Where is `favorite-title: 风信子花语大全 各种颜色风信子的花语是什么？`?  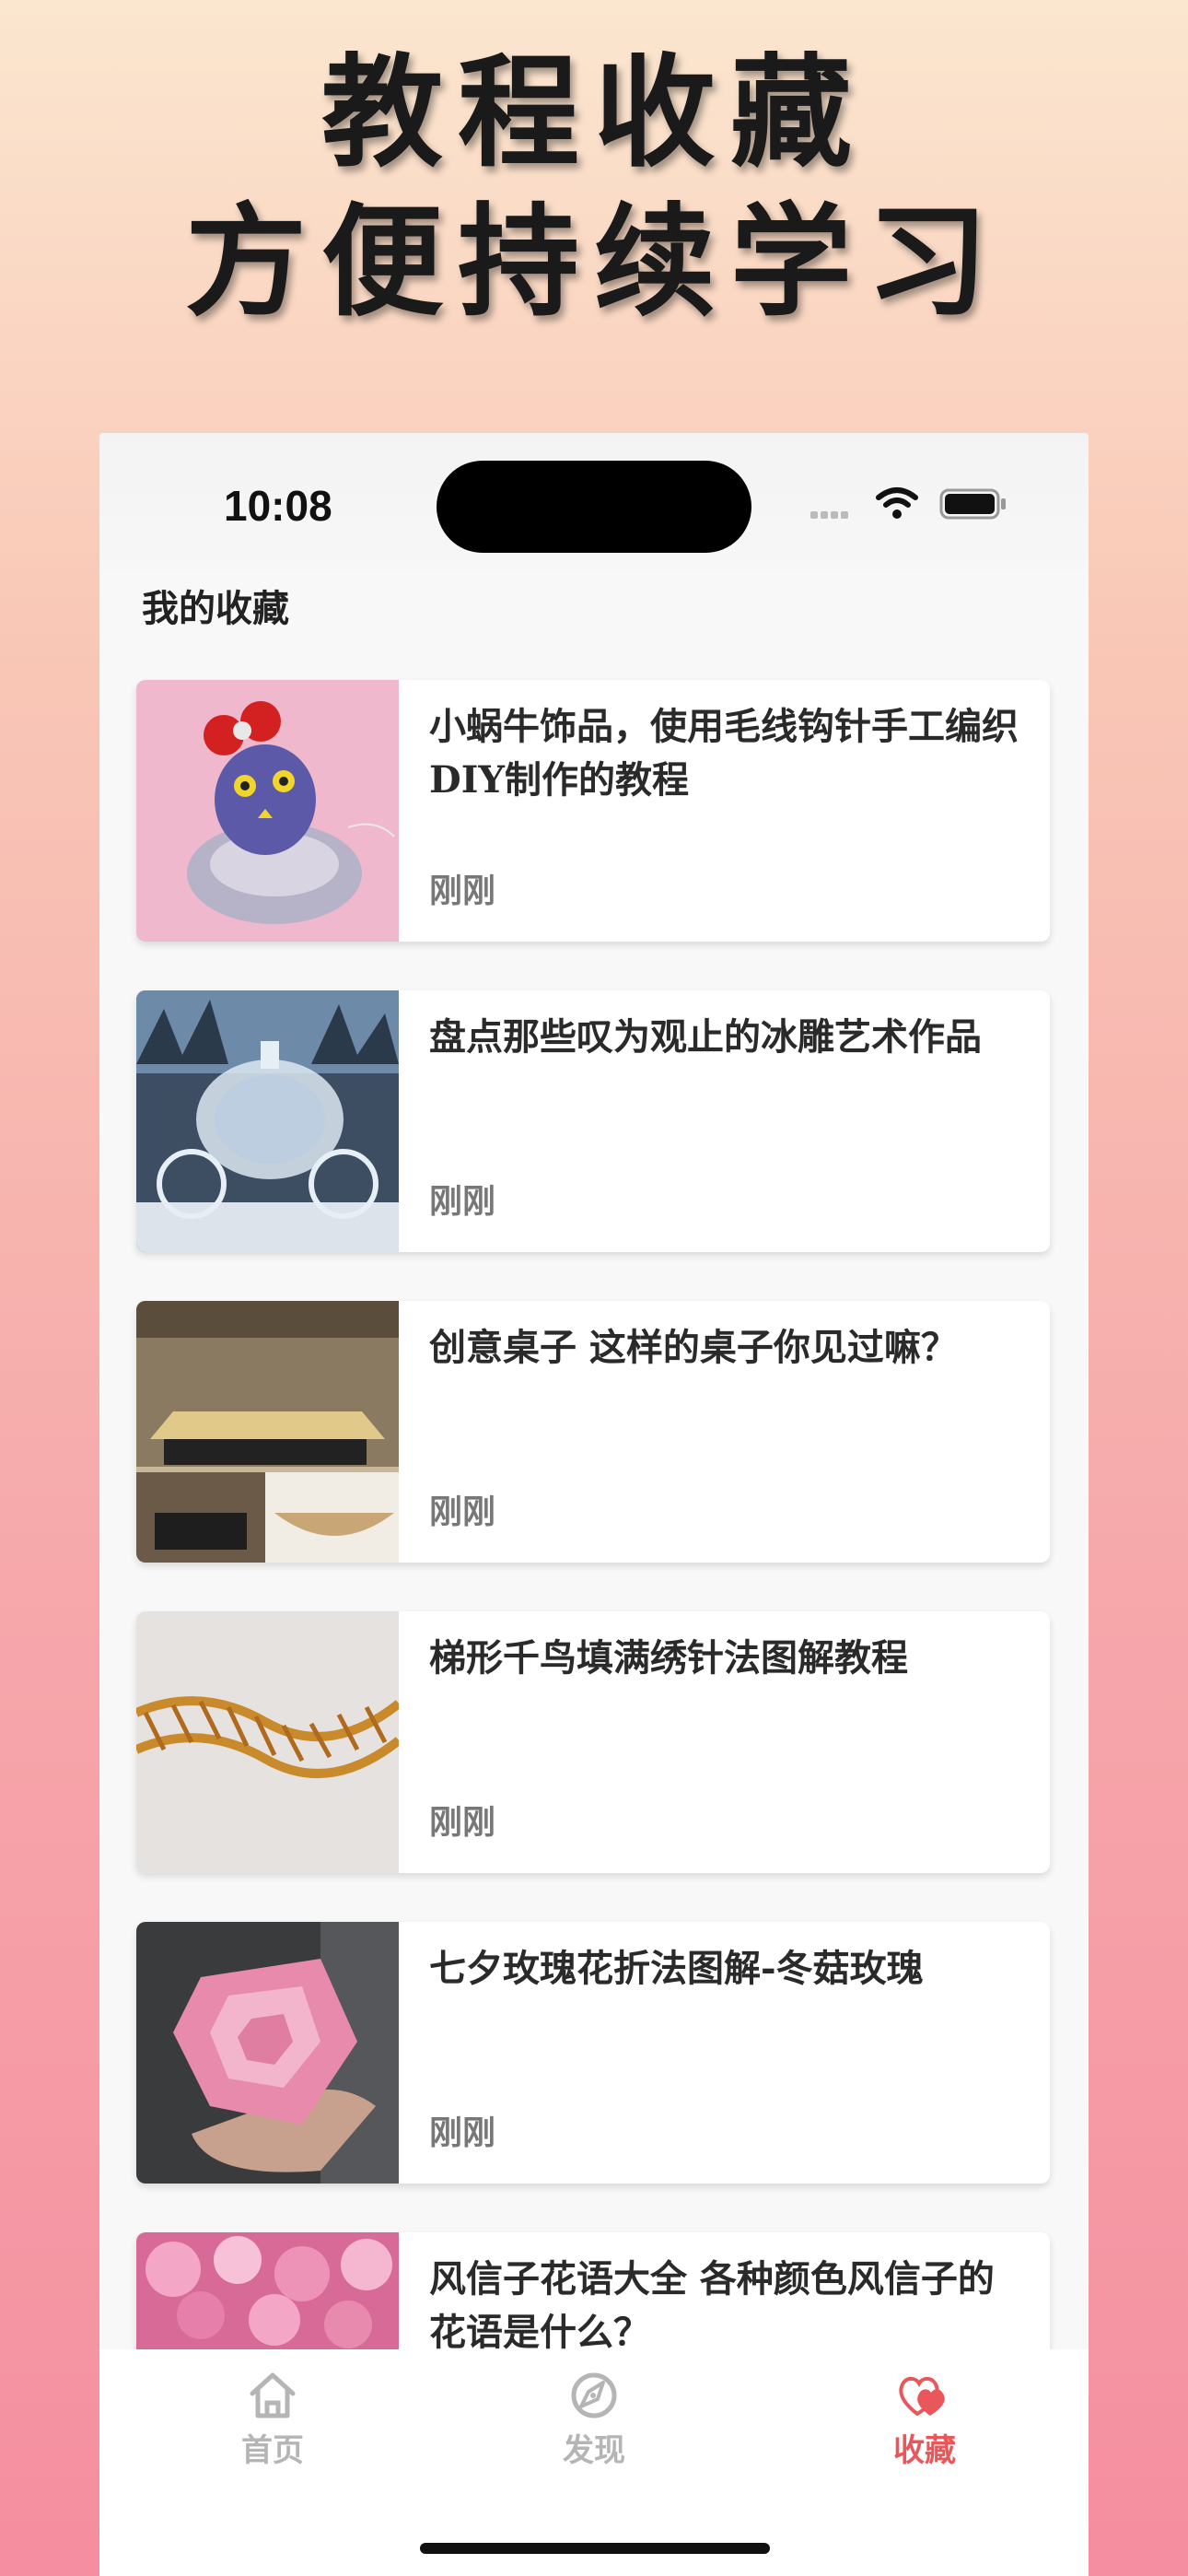
favorite-title: 风信子花语大全 各种颜色风信子的花语是什么？ is located at coordinates (712, 2305).